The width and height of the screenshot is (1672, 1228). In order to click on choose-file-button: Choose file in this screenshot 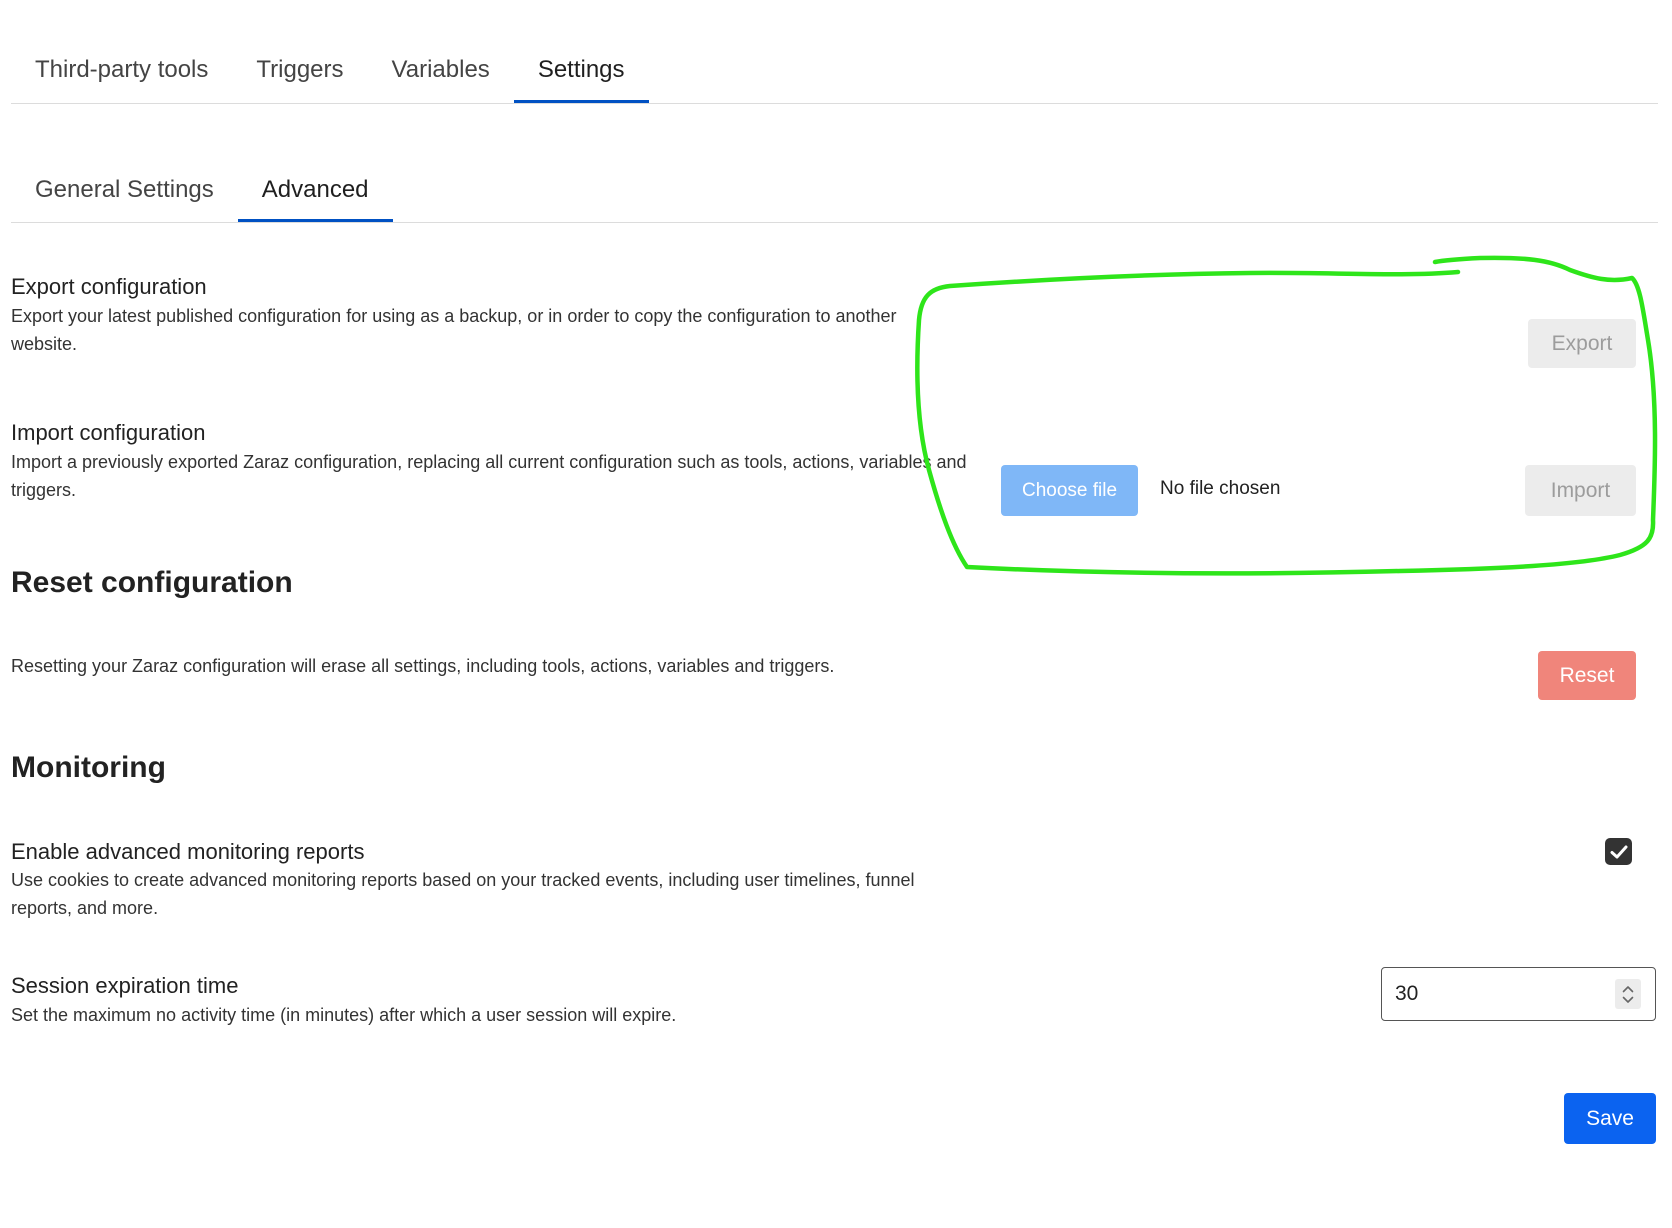, I will do `click(1069, 490)`.